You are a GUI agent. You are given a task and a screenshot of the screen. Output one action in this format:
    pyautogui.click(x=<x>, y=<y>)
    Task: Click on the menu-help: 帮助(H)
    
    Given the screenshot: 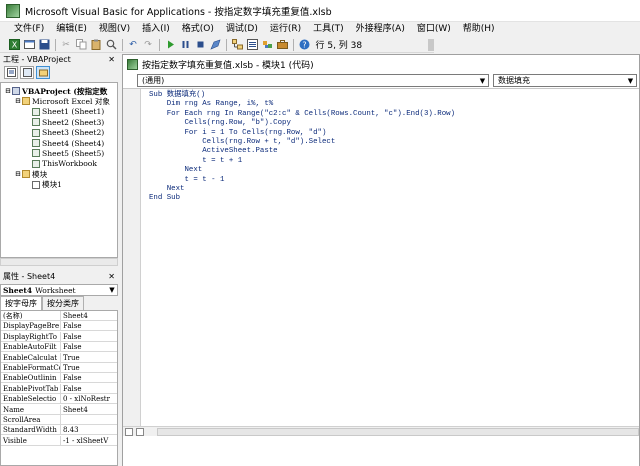 What is the action you would take?
    pyautogui.click(x=479, y=29)
    